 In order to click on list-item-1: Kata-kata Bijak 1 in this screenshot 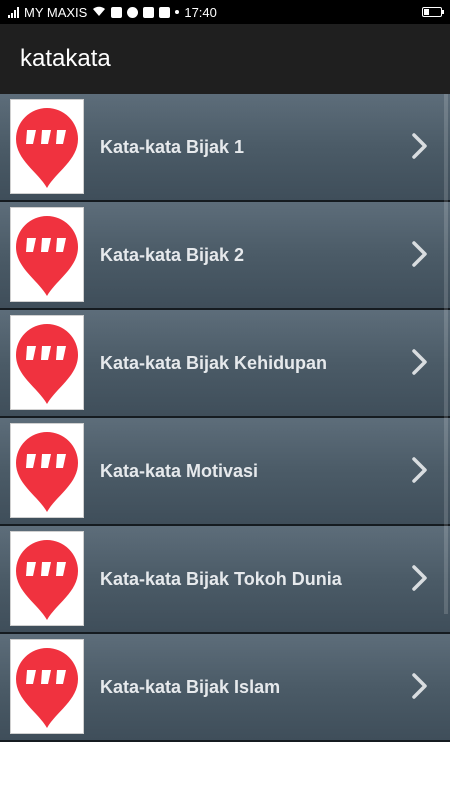, I will do `click(225, 148)`.